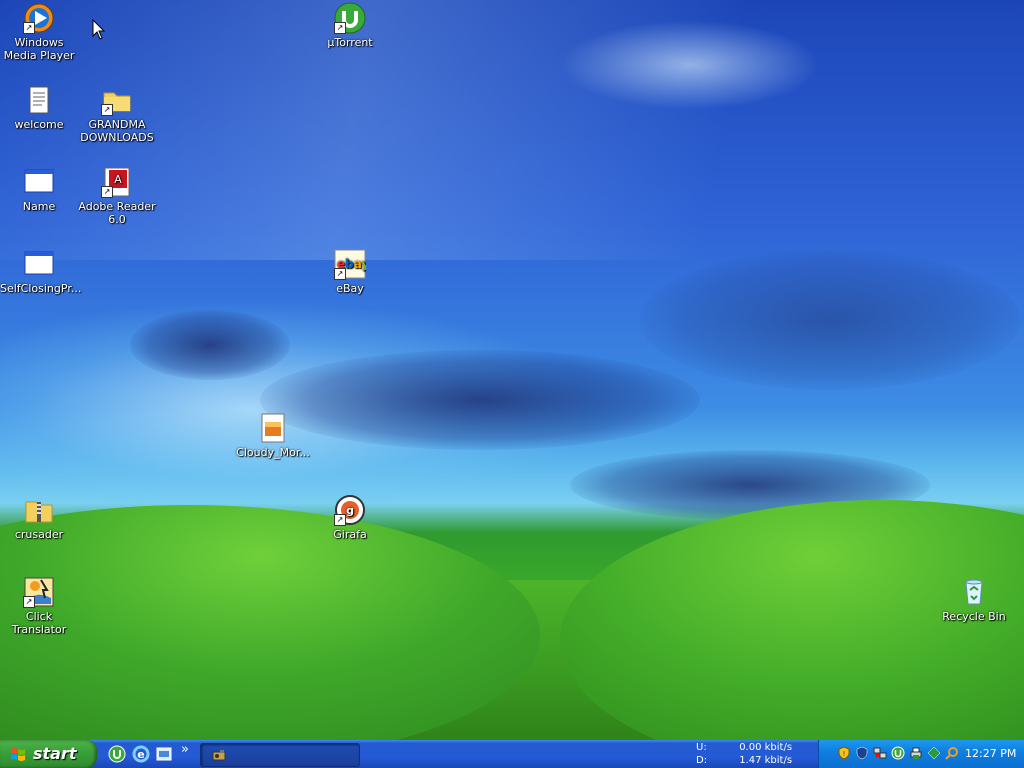 This screenshot has height=768, width=1024. Describe the element at coordinates (350, 18) in the screenshot. I see `utorrent-icon: ↗` at that location.